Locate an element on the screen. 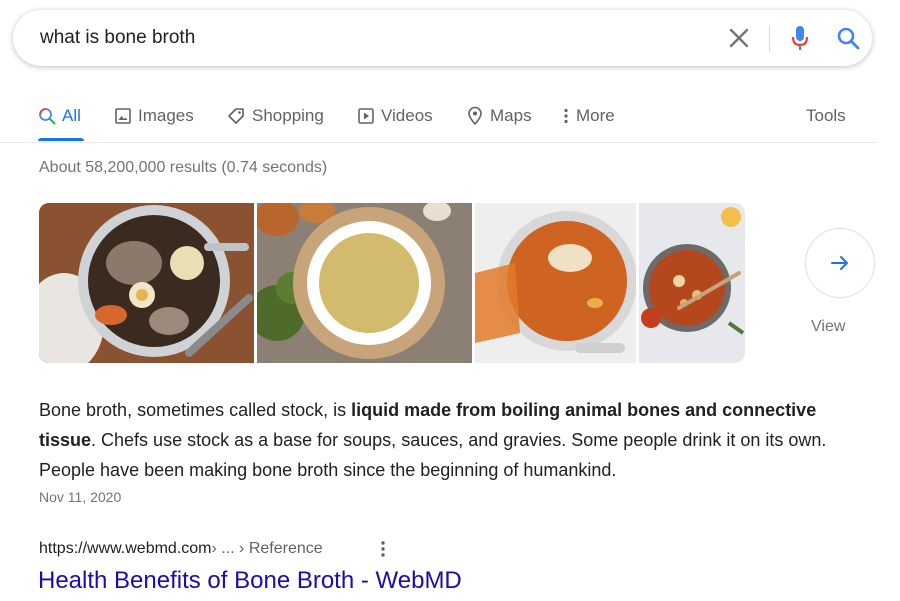  view-all-label: View is located at coordinates (828, 326).